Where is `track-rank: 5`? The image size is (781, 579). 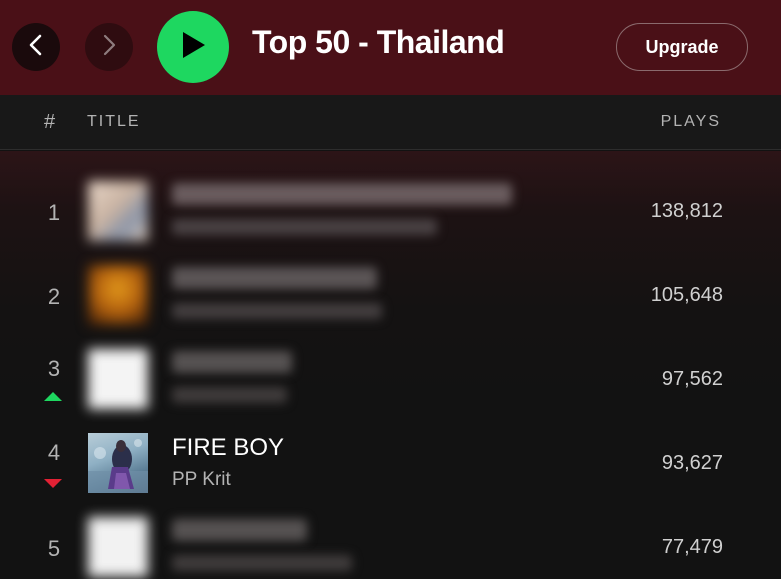 track-rank: 5 is located at coordinates (54, 548).